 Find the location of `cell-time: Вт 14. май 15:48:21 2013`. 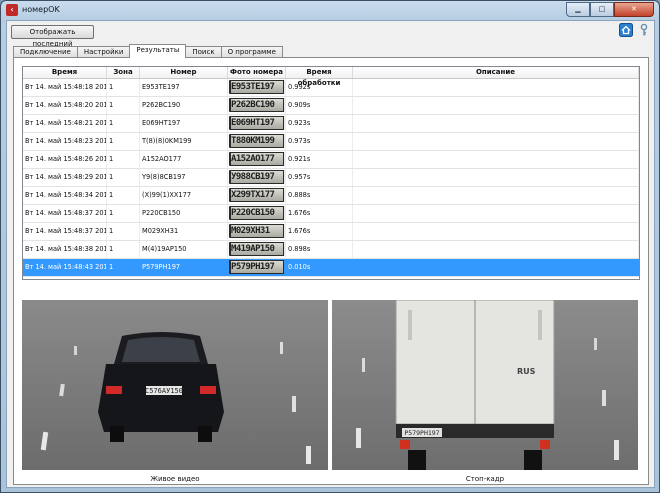

cell-time: Вт 14. май 15:48:21 2013 is located at coordinates (65, 123).